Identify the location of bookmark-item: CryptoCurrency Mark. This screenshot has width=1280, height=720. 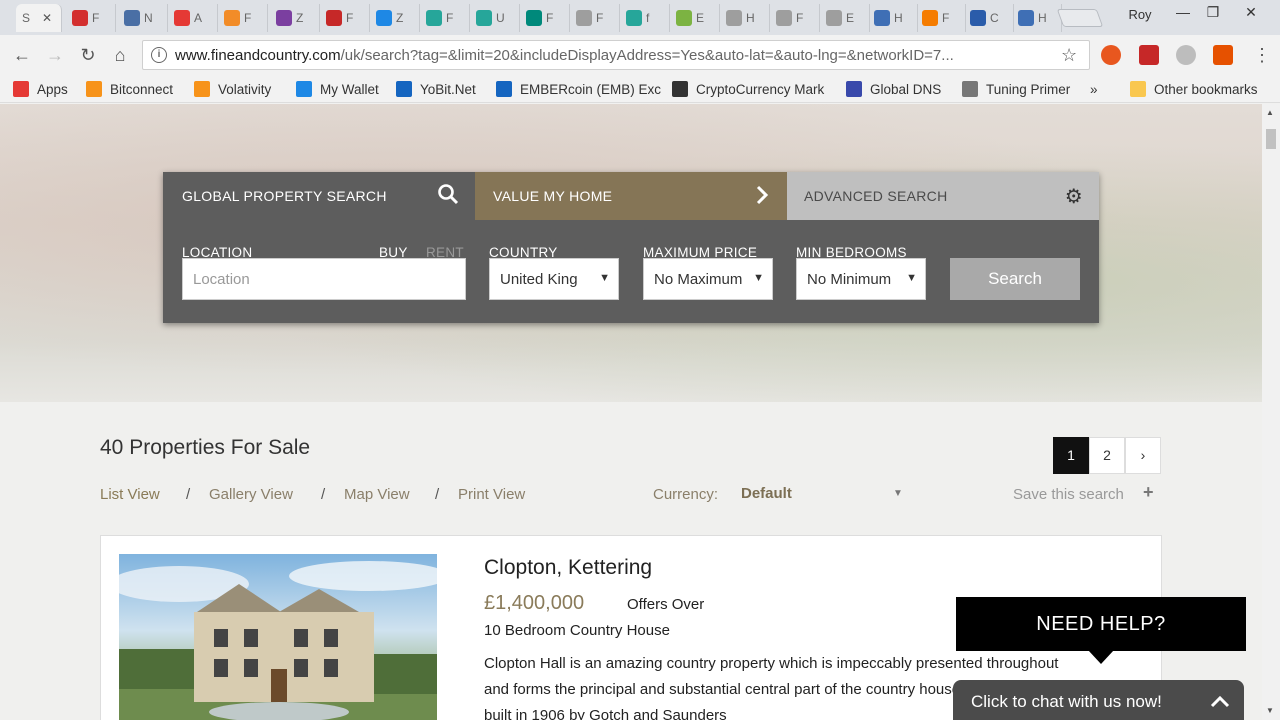
(748, 89).